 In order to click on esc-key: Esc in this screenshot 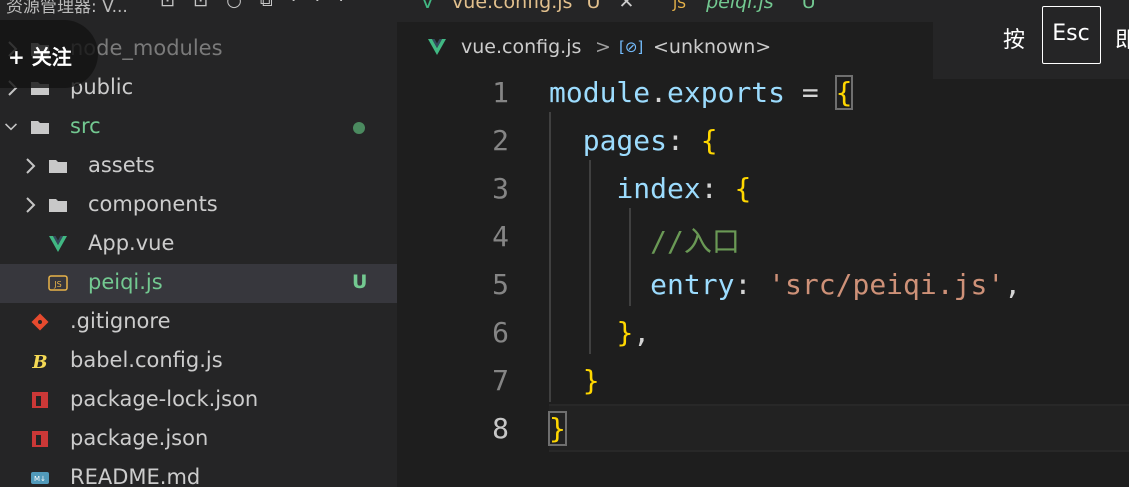, I will do `click(1071, 35)`.